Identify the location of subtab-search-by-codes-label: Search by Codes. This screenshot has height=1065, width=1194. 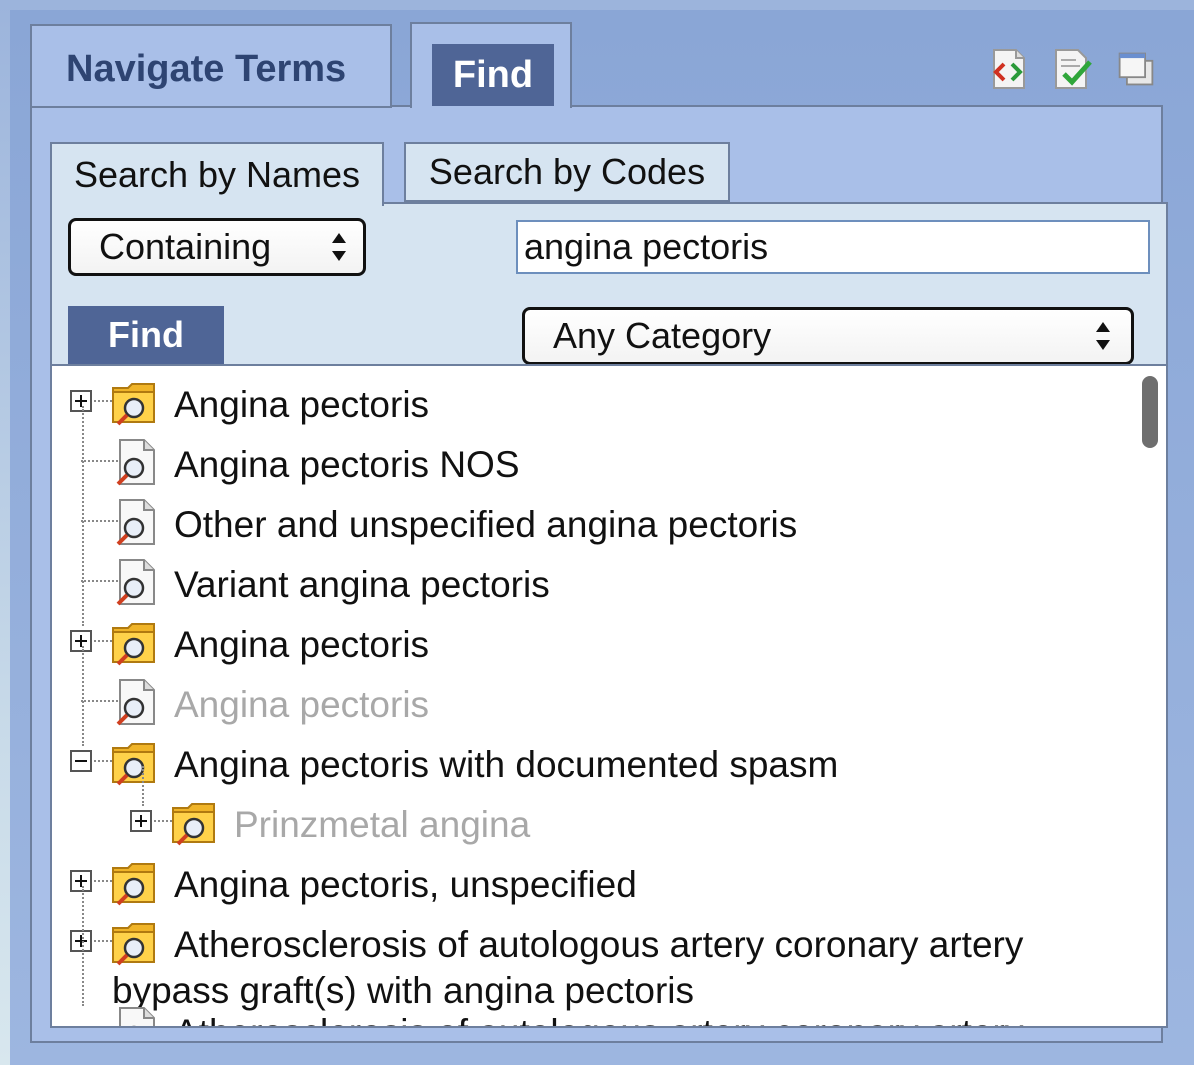
(567, 171).